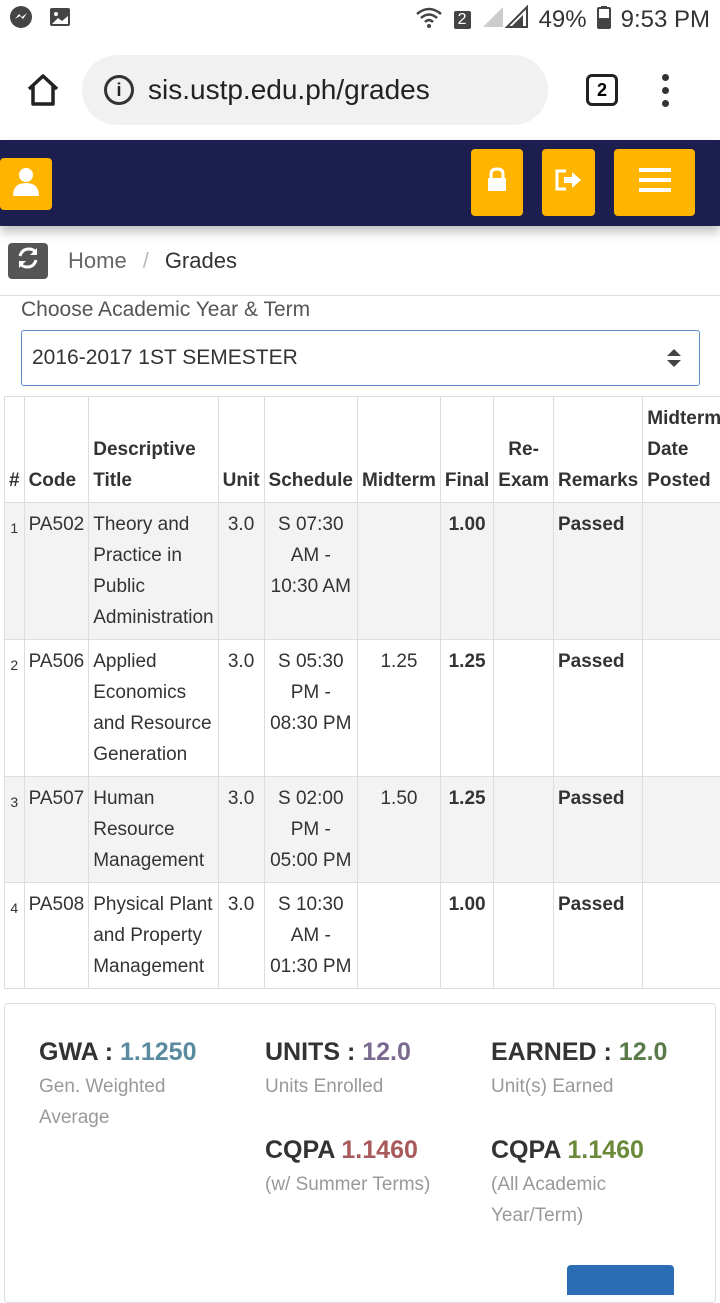 The image size is (720, 1303). Describe the element at coordinates (597, 450) in the screenshot. I see `col-header-remarks: Remarks` at that location.